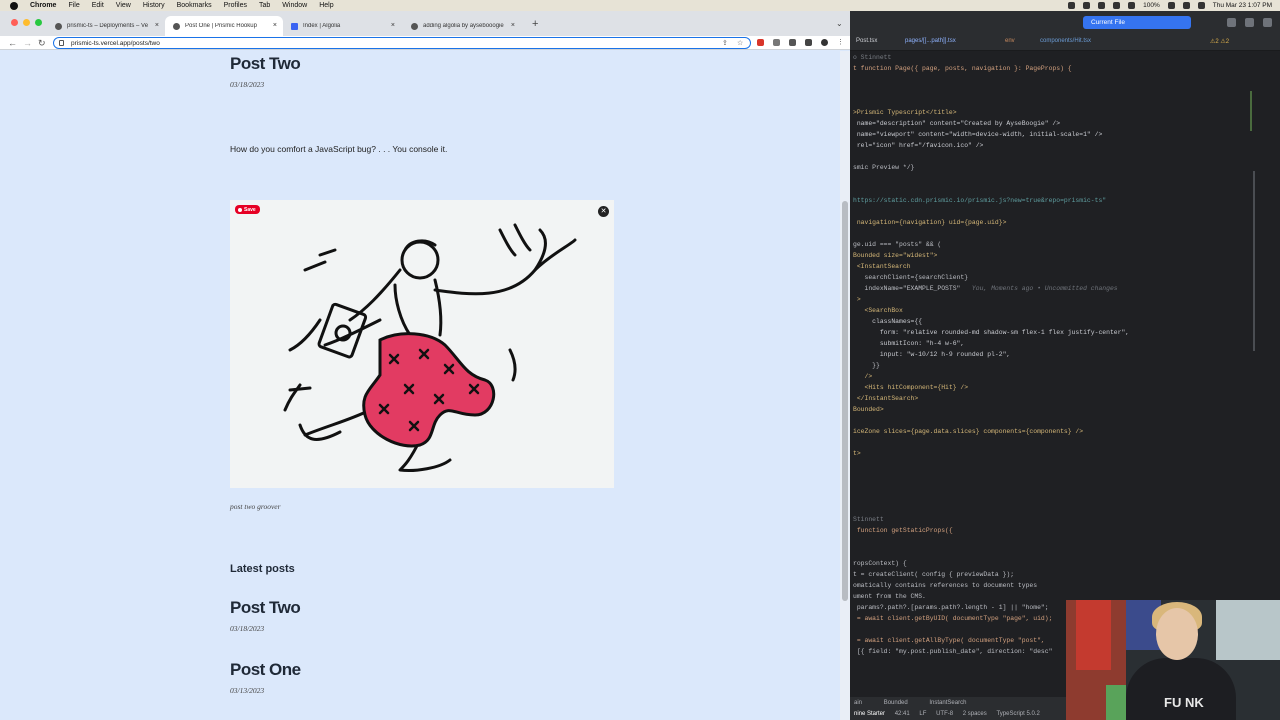  Describe the element at coordinates (882, 266) in the screenshot. I see `code-line: <InstantSearch` at that location.